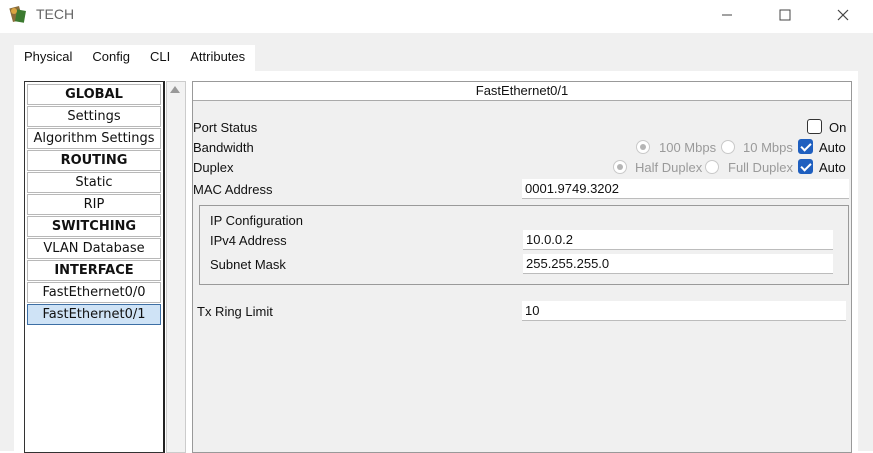 The image size is (873, 453). I want to click on tab-physical: Physical, so click(48, 58).